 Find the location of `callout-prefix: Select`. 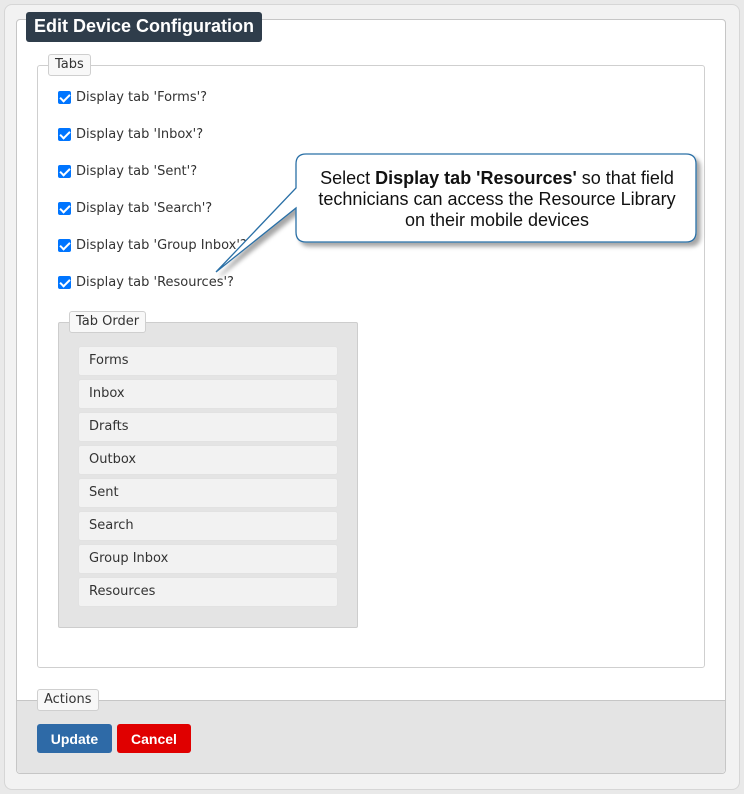

callout-prefix: Select is located at coordinates (348, 177).